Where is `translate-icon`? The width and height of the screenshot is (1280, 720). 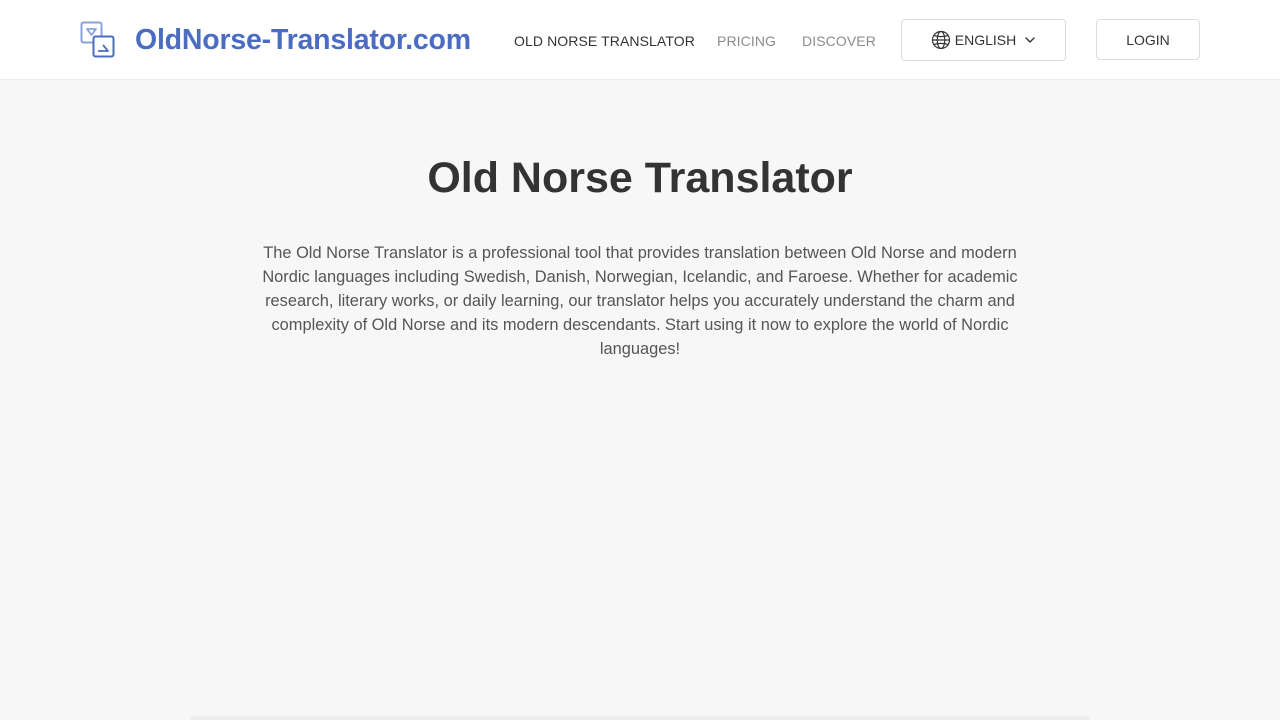
translate-icon is located at coordinates (97, 39).